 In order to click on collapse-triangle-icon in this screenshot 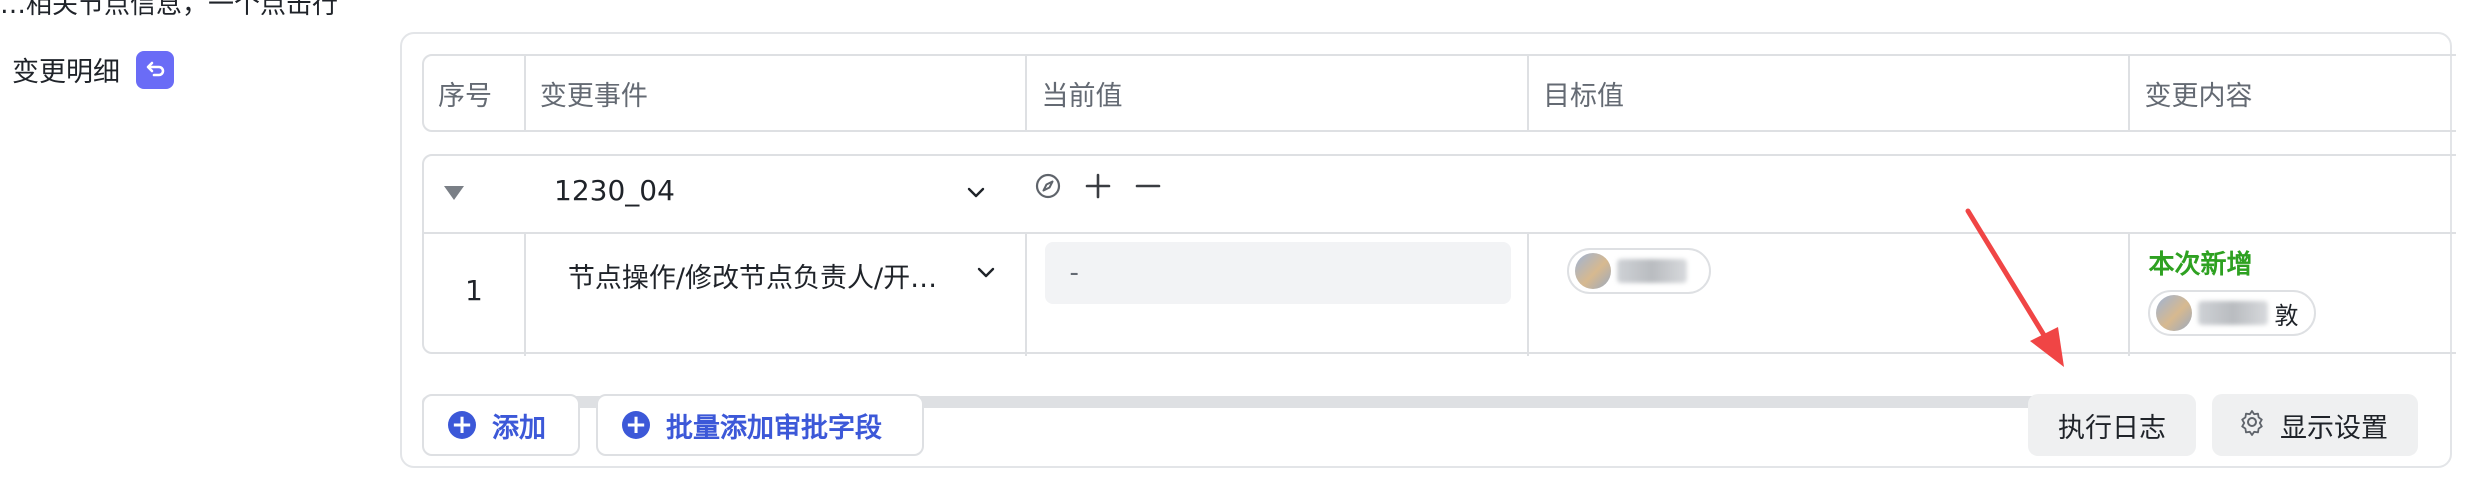, I will do `click(454, 193)`.